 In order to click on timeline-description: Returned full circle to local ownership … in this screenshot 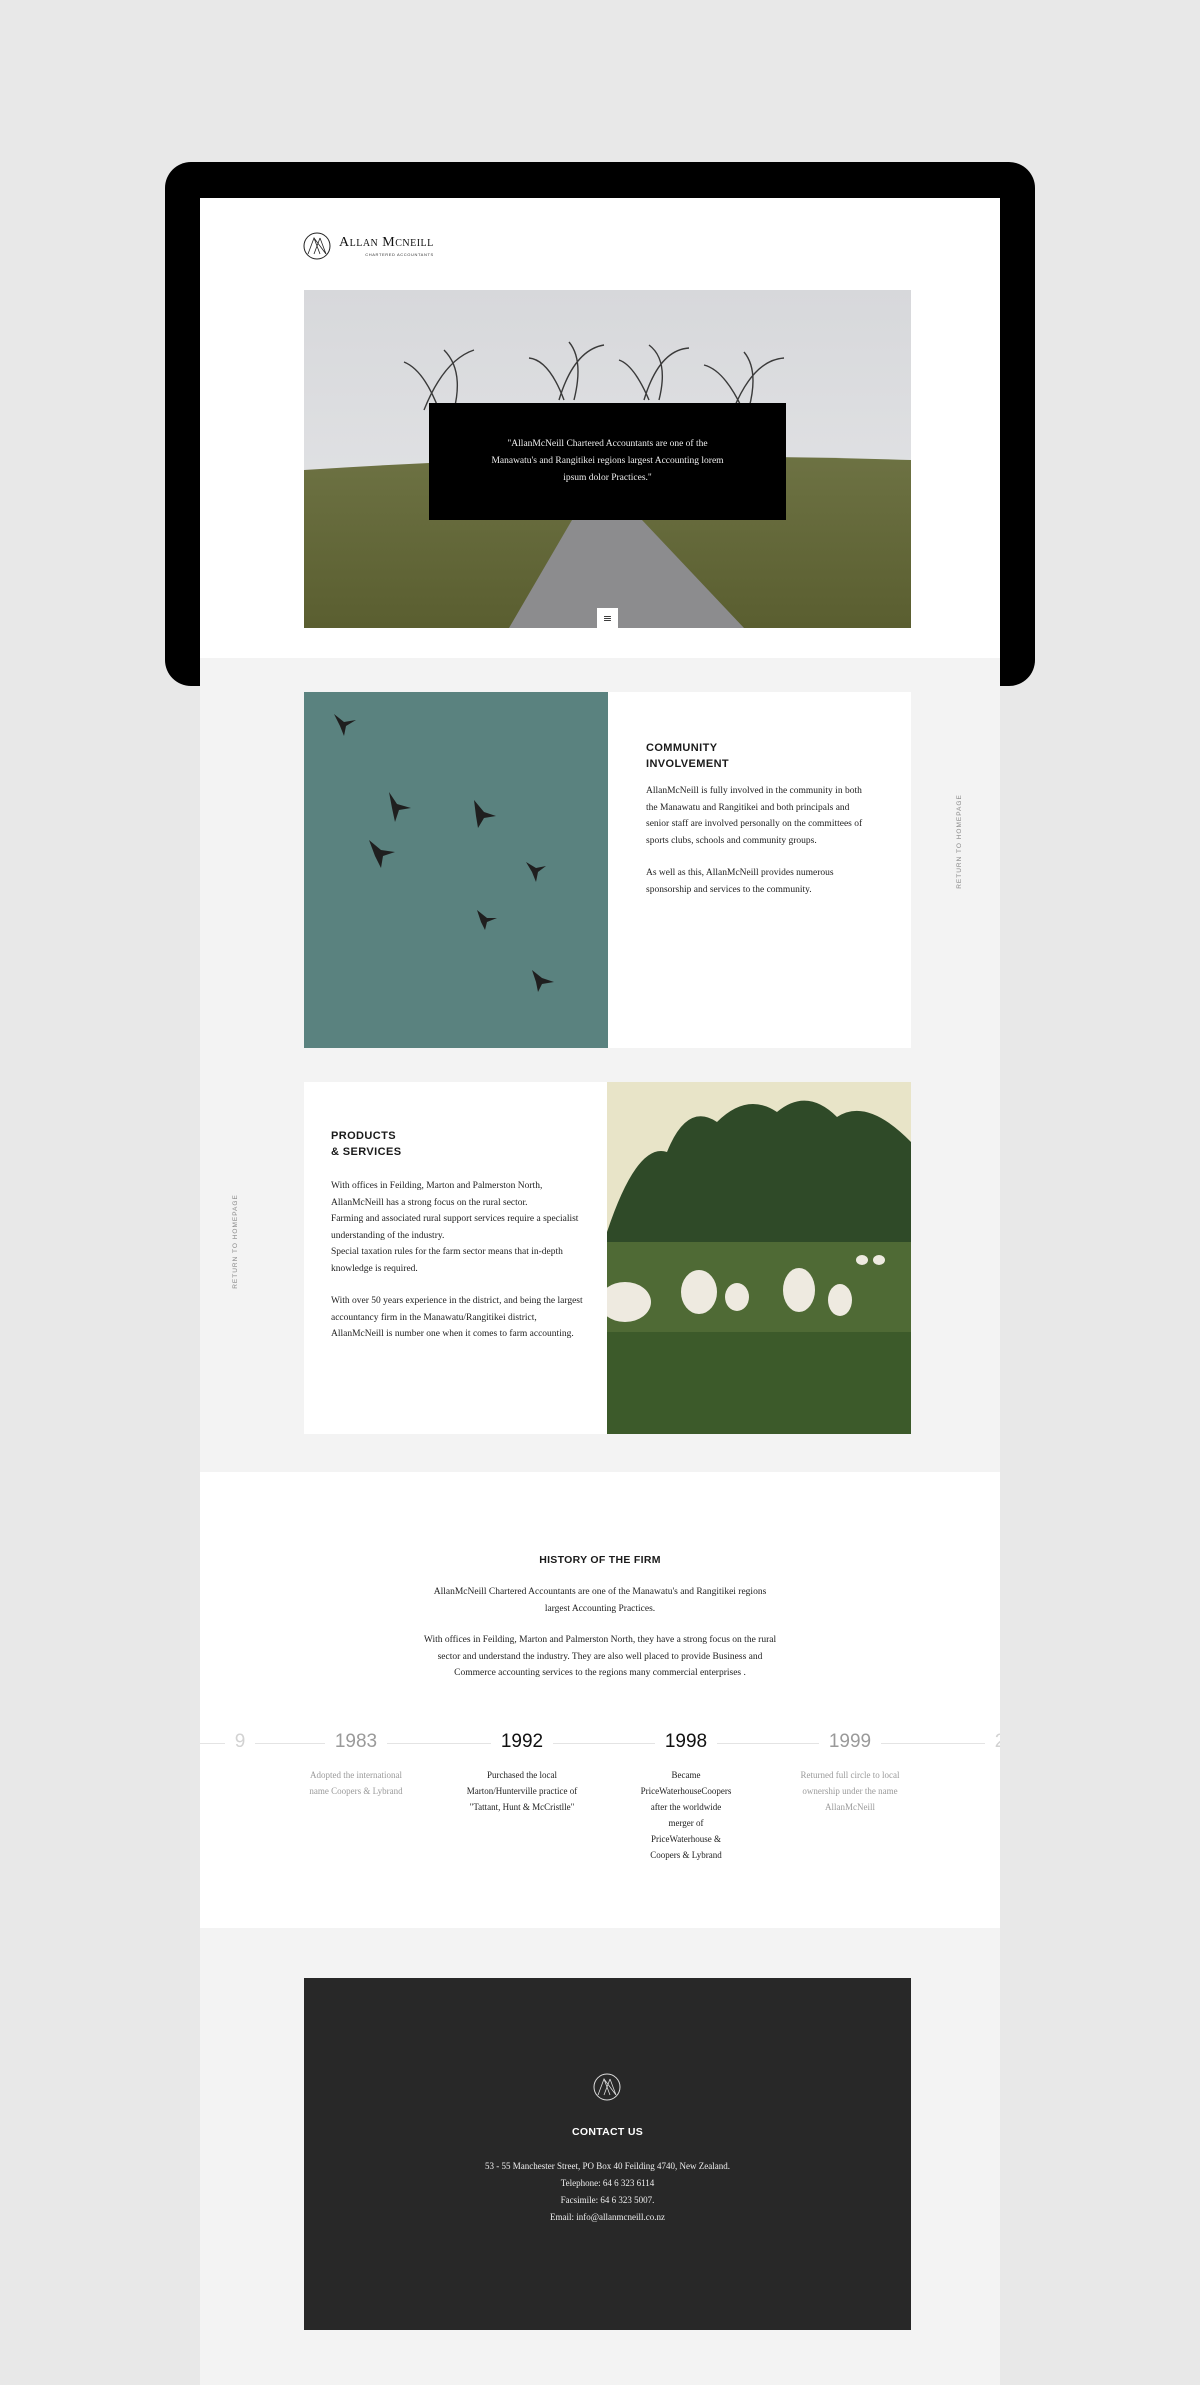, I will do `click(850, 1791)`.